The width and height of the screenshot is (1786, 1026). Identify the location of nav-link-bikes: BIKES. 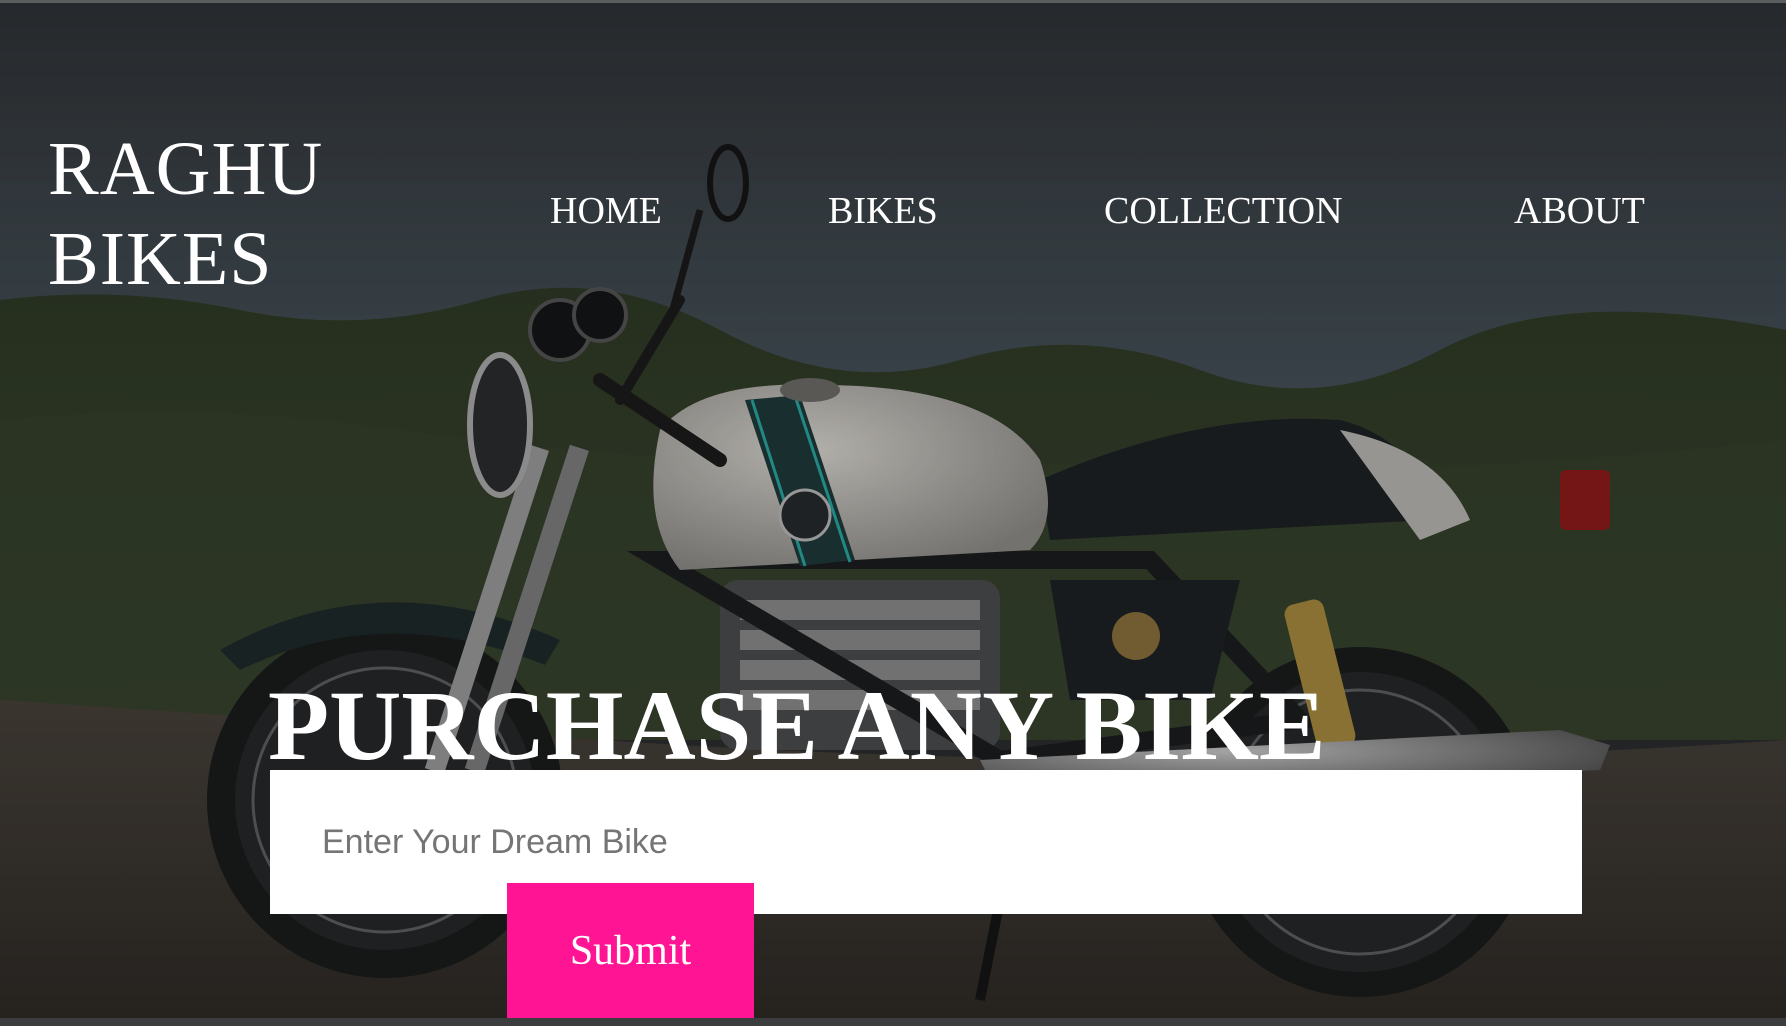
(883, 211).